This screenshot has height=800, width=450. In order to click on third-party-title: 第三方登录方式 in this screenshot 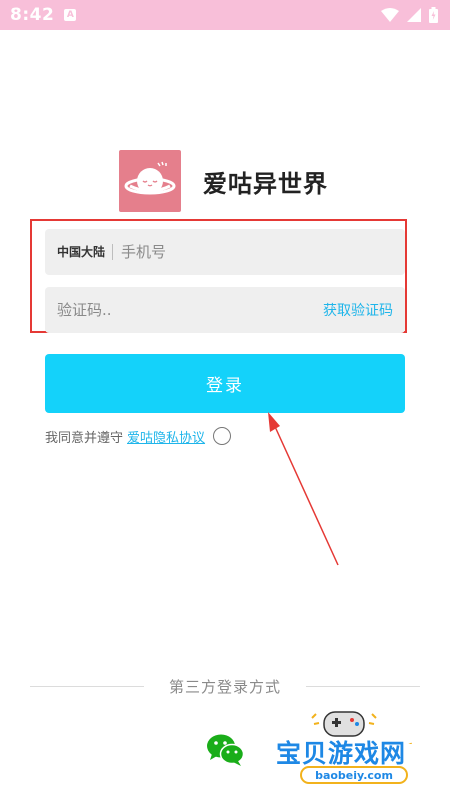, I will do `click(224, 687)`.